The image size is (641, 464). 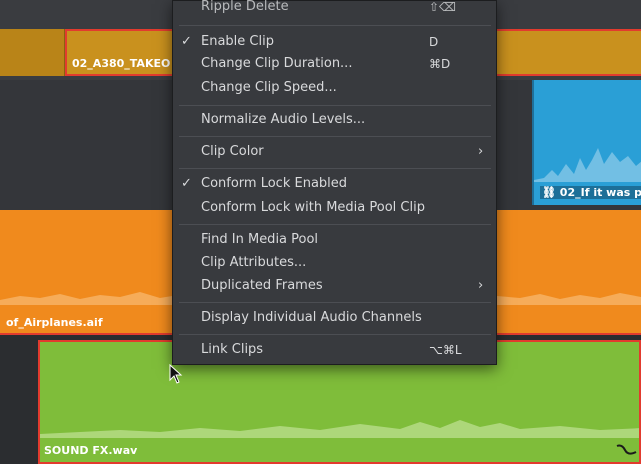 I want to click on menu-item-conform-lock-media-pool: Conform Lock with Media Pool Clip, so click(x=334, y=208).